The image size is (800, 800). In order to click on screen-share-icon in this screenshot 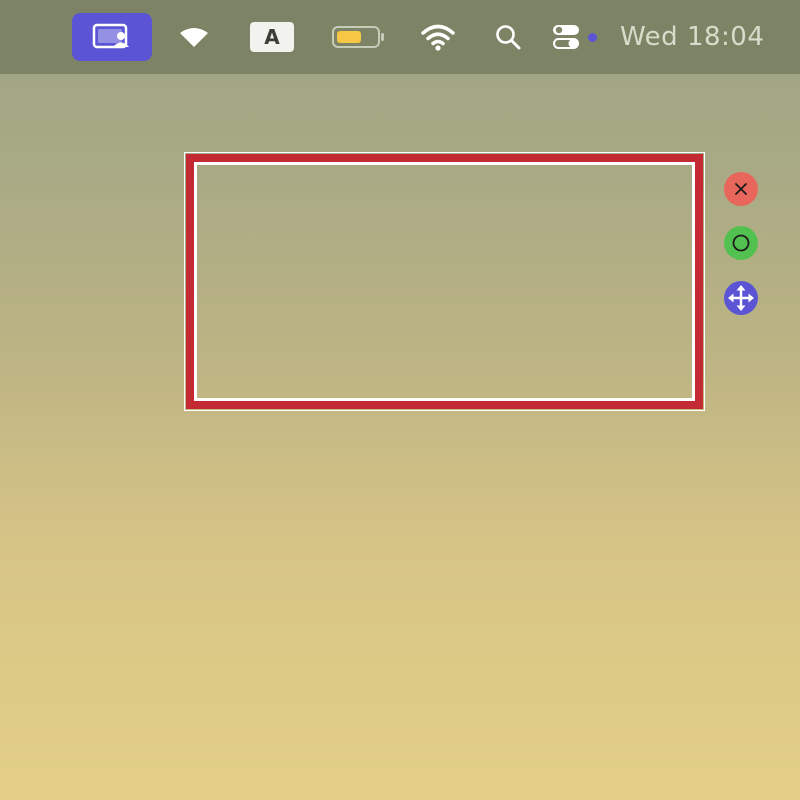, I will do `click(110, 36)`.